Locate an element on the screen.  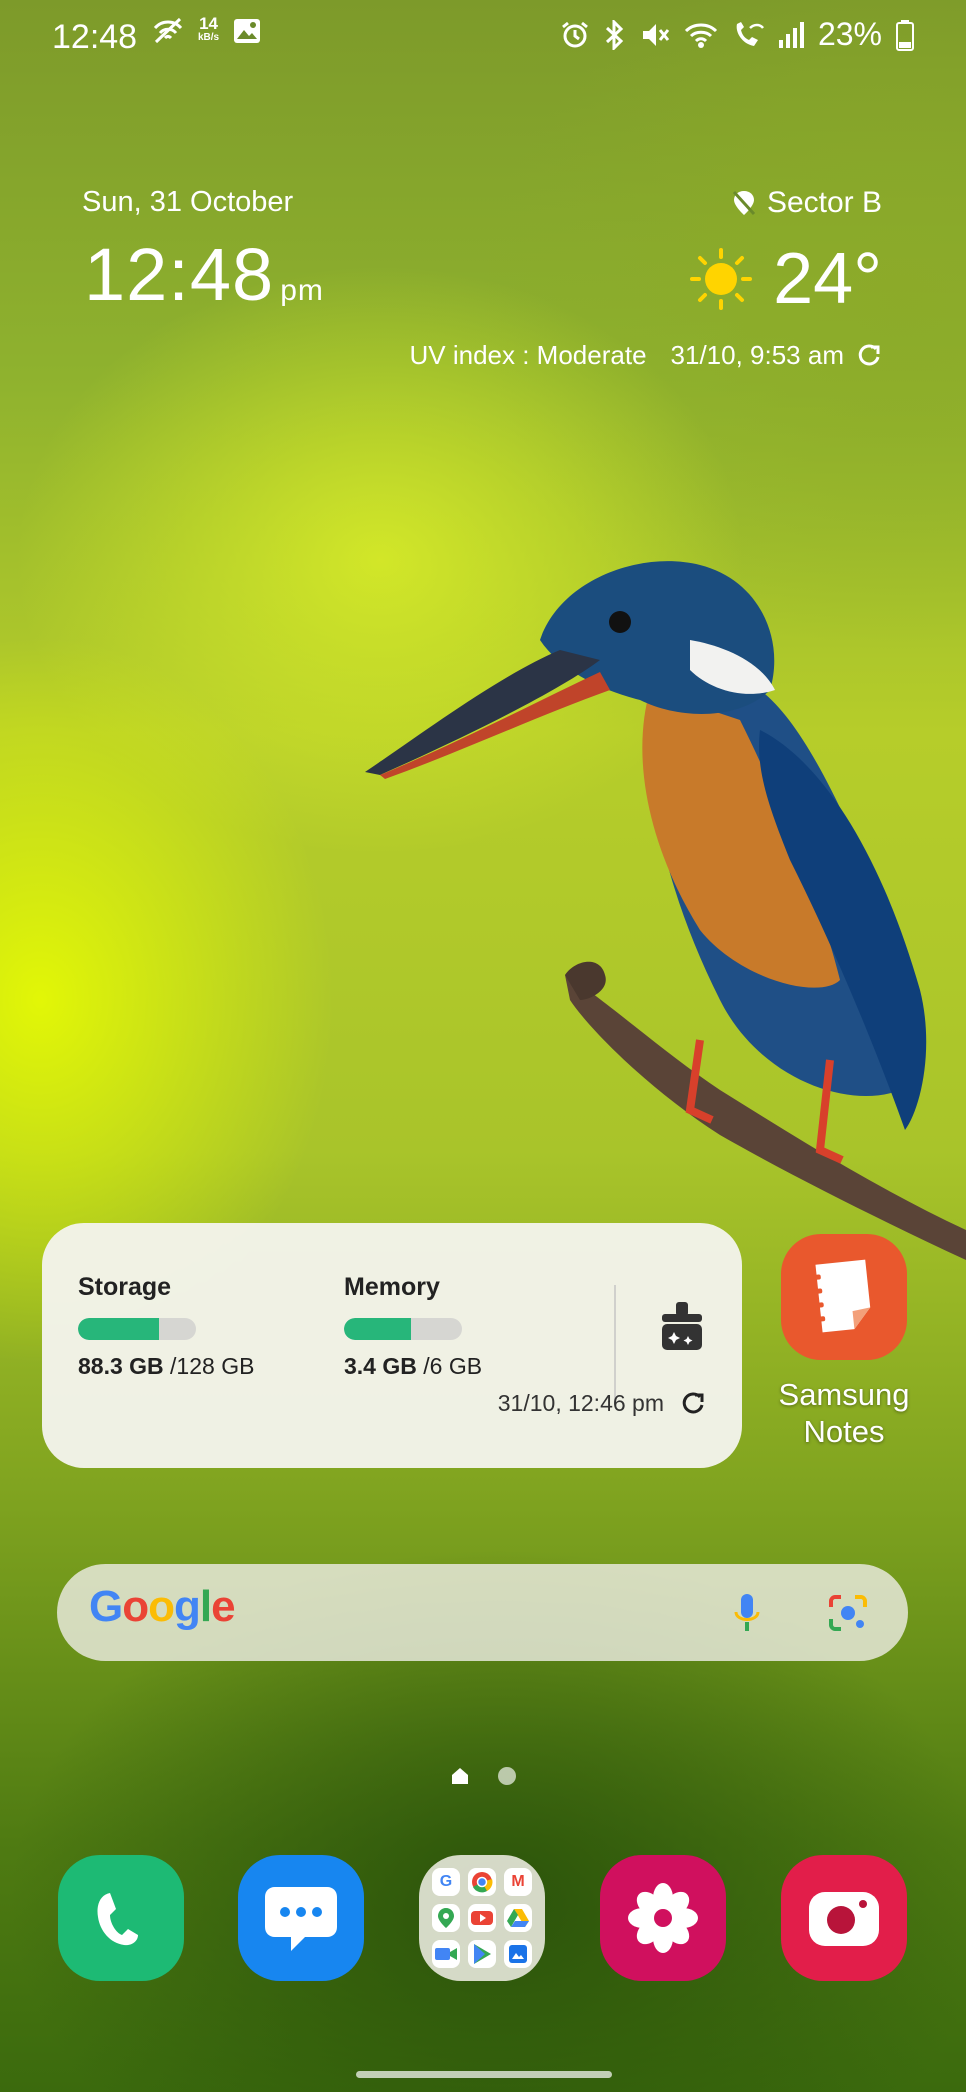
widget-divider is located at coordinates (615, 1344).